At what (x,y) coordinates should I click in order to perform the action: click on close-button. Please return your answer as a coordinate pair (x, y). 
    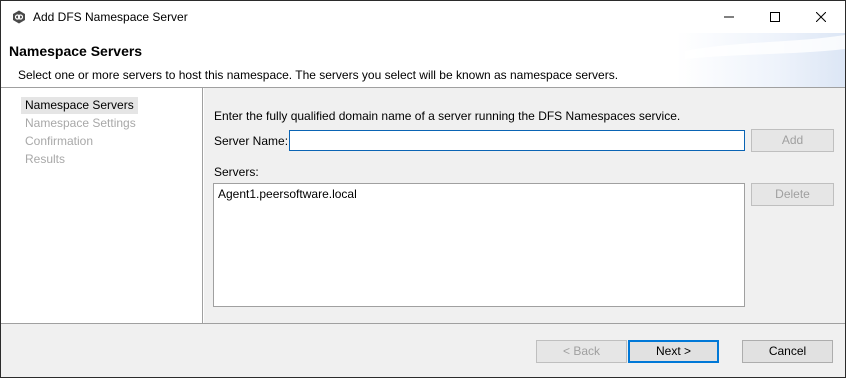
    Looking at the image, I should click on (821, 17).